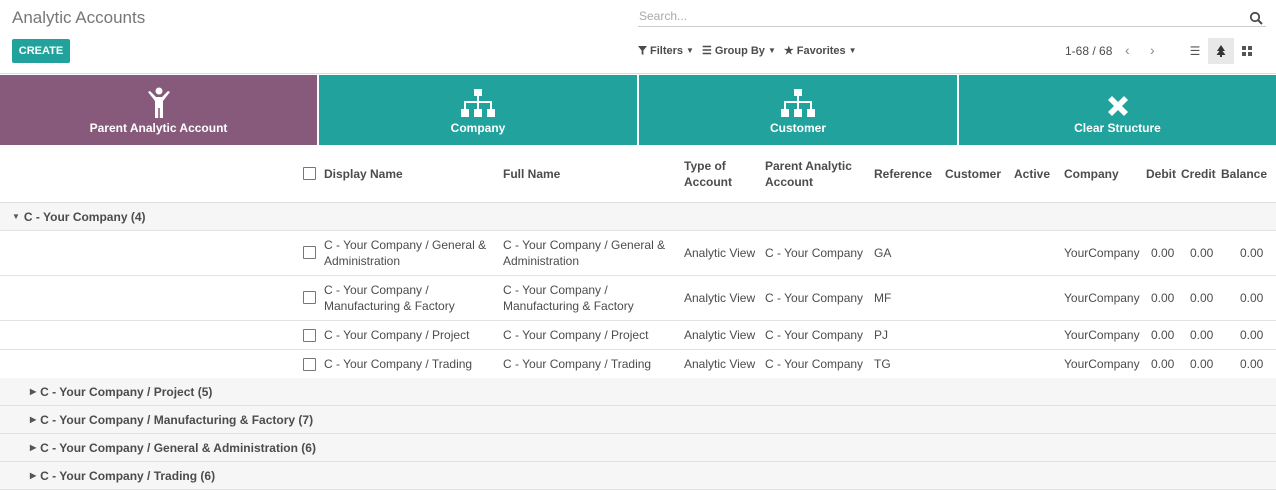  I want to click on column-full-name: Full Name, so click(531, 174).